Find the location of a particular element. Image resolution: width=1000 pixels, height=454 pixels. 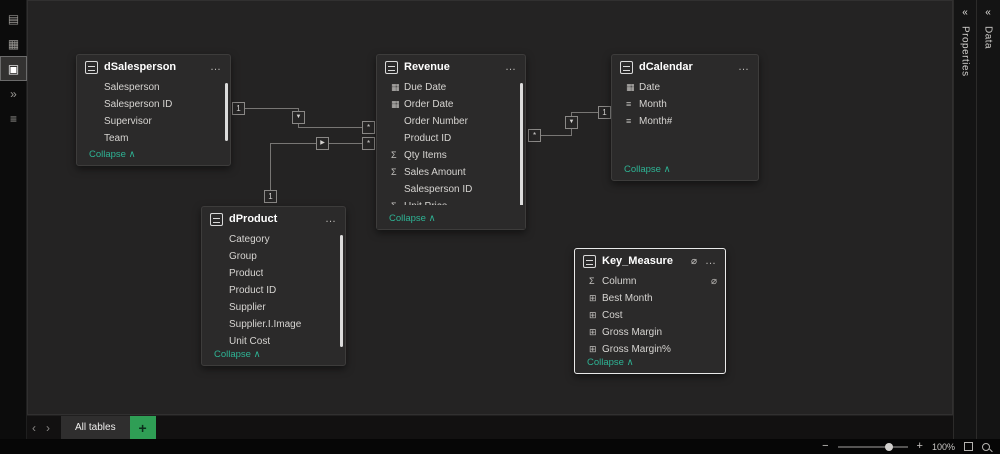

field-row: Salesperson ⌀ is located at coordinates (153, 87).